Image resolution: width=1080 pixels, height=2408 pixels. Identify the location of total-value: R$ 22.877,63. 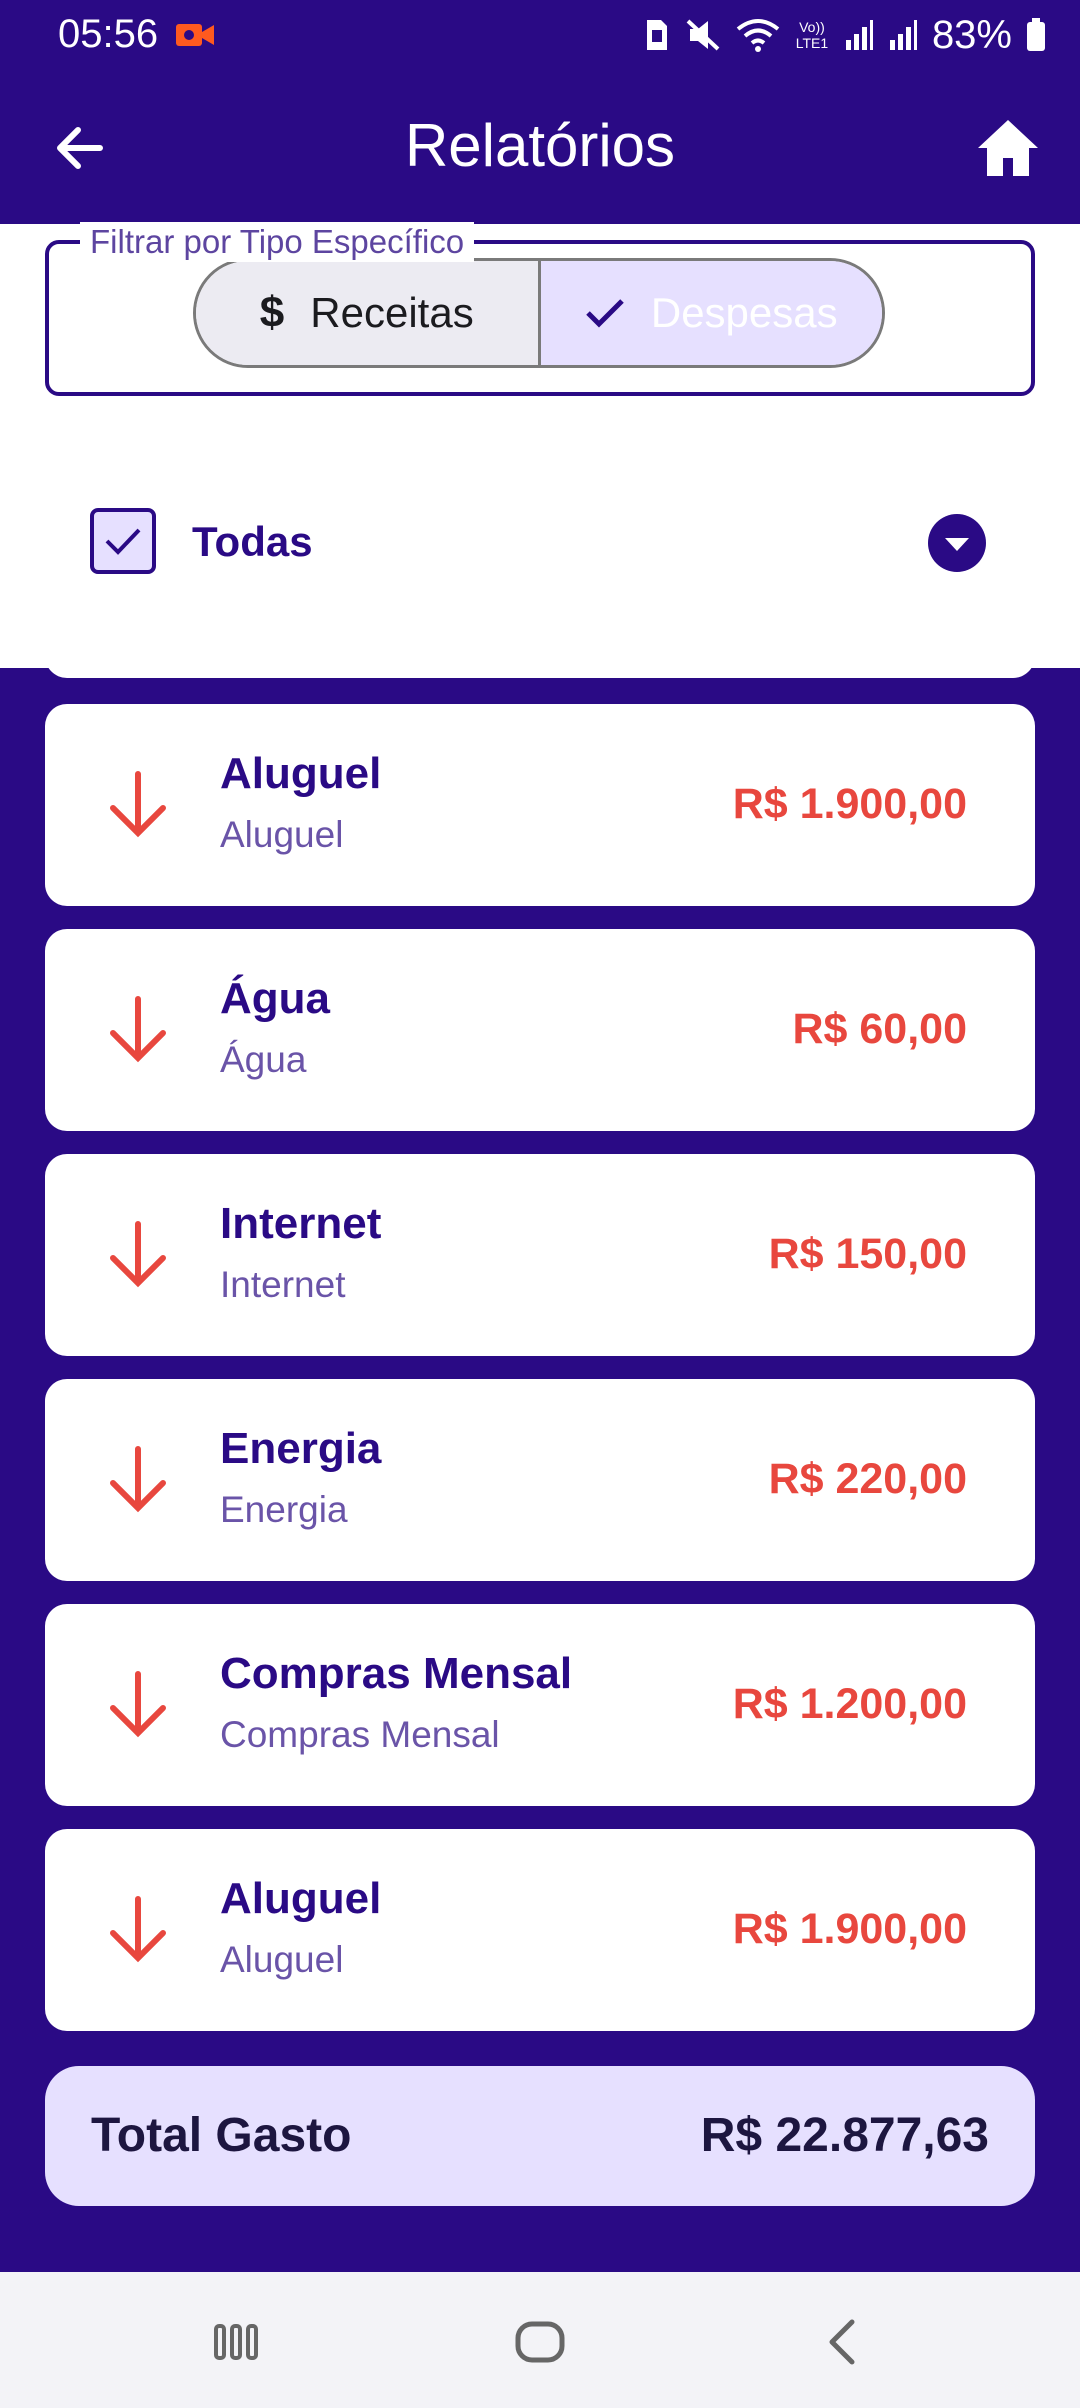
(844, 2135).